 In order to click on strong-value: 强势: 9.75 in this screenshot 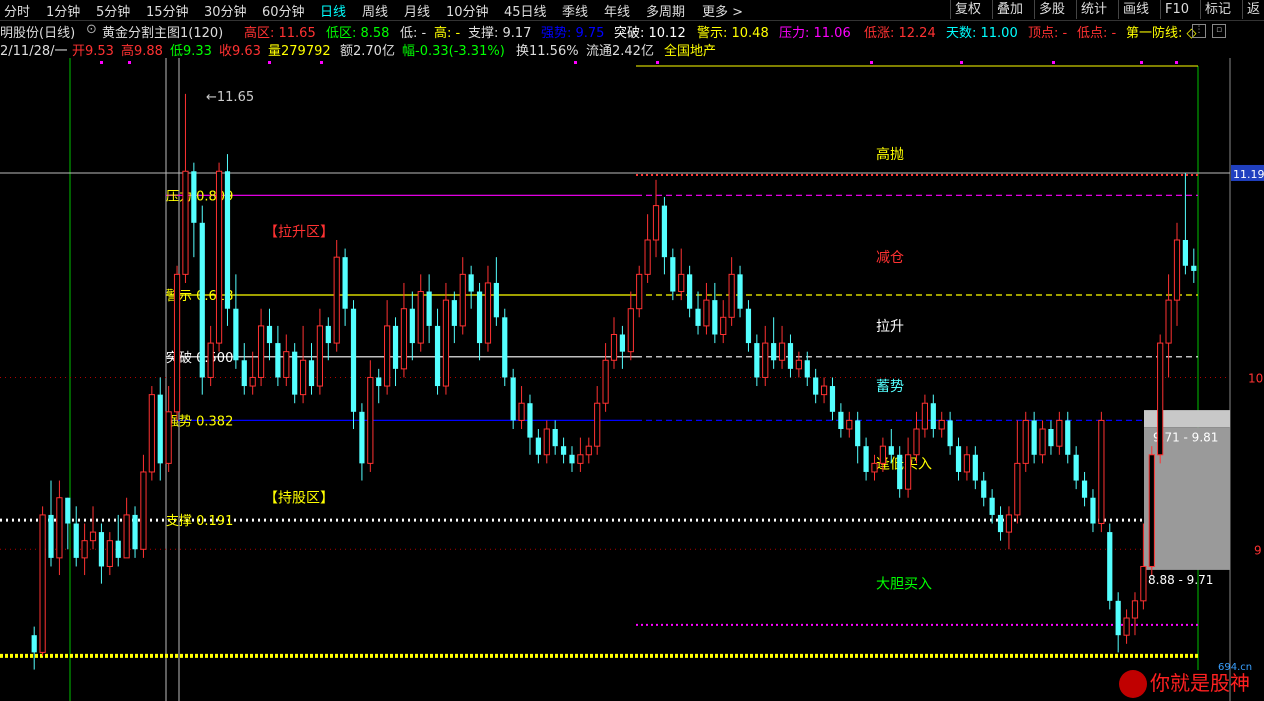, I will do `click(573, 33)`.